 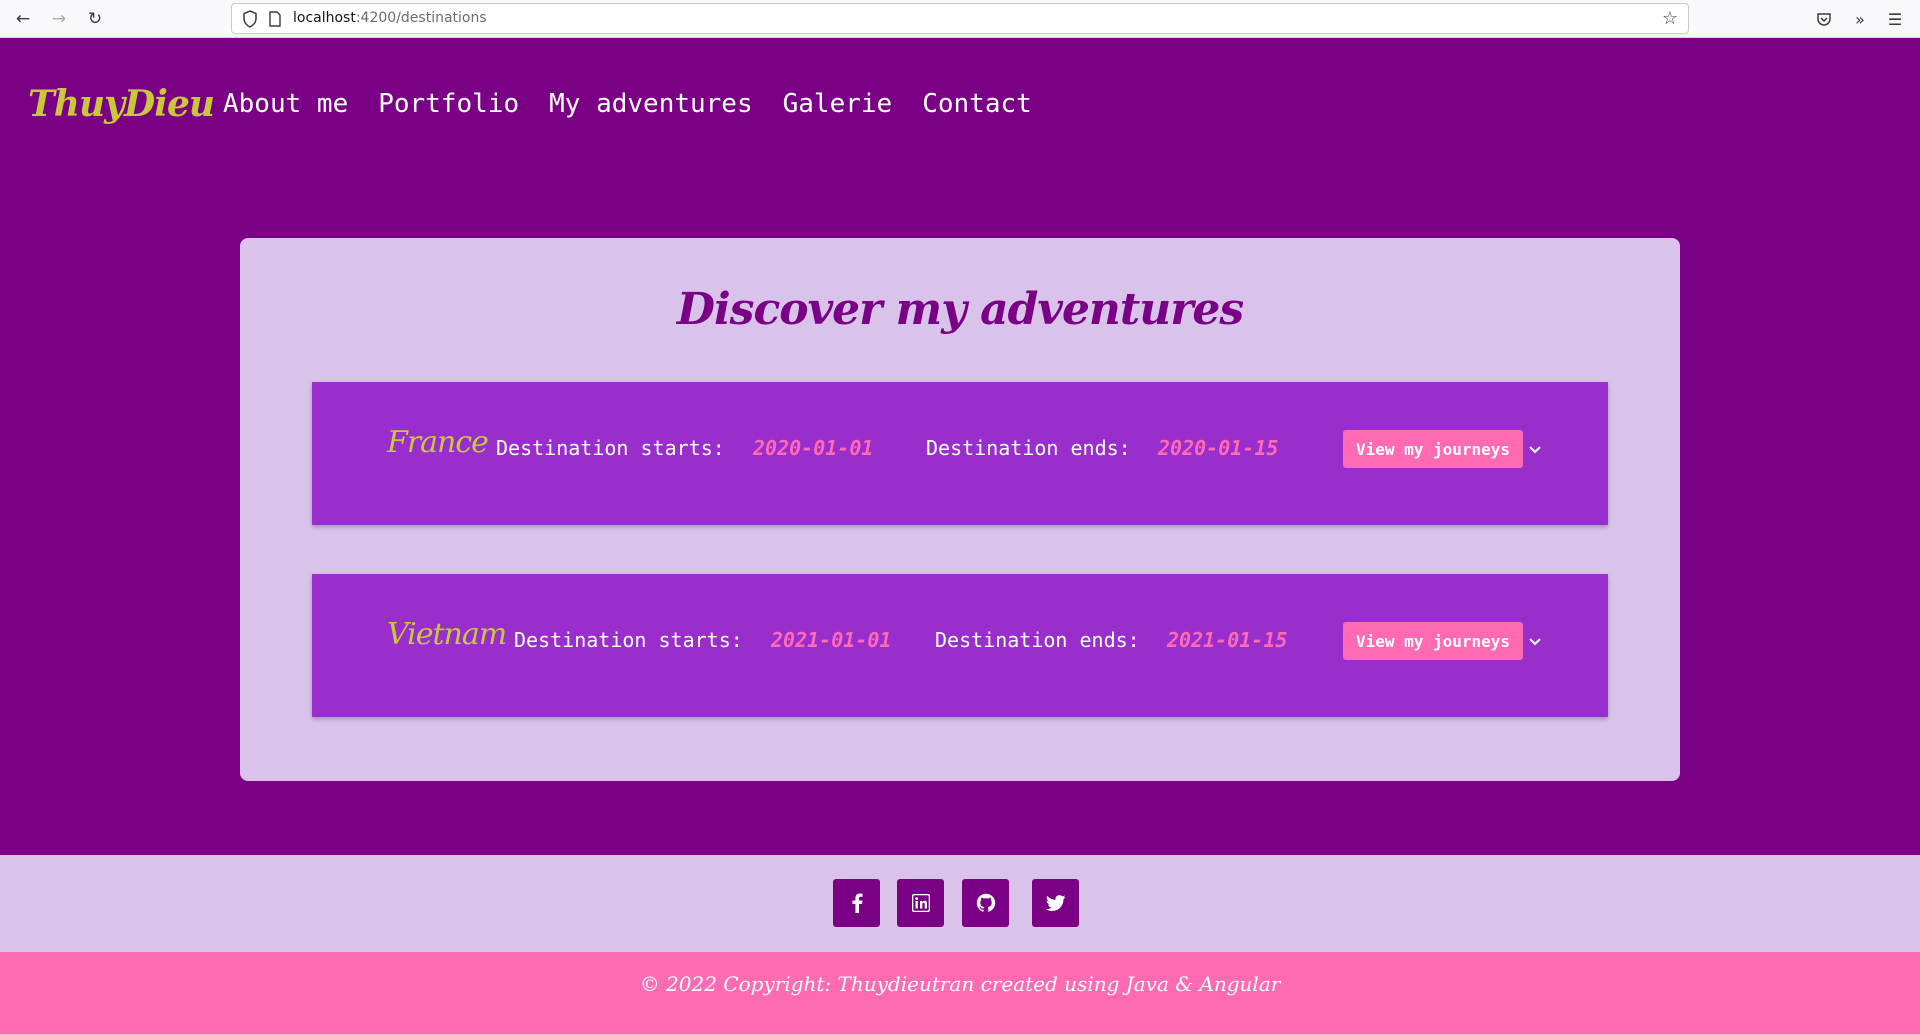 I want to click on facebook-icon, so click(x=857, y=903).